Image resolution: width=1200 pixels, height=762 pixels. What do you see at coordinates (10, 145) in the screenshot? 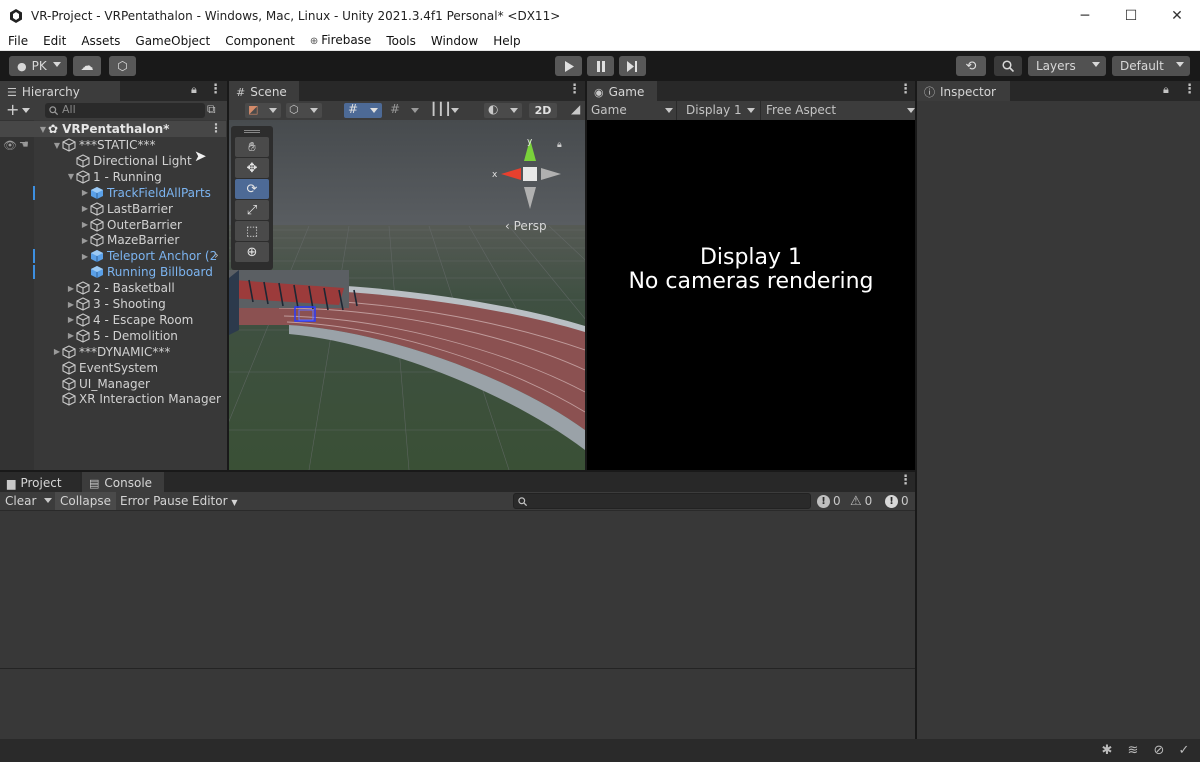
I see `eye-icon: 👁︎` at bounding box center [10, 145].